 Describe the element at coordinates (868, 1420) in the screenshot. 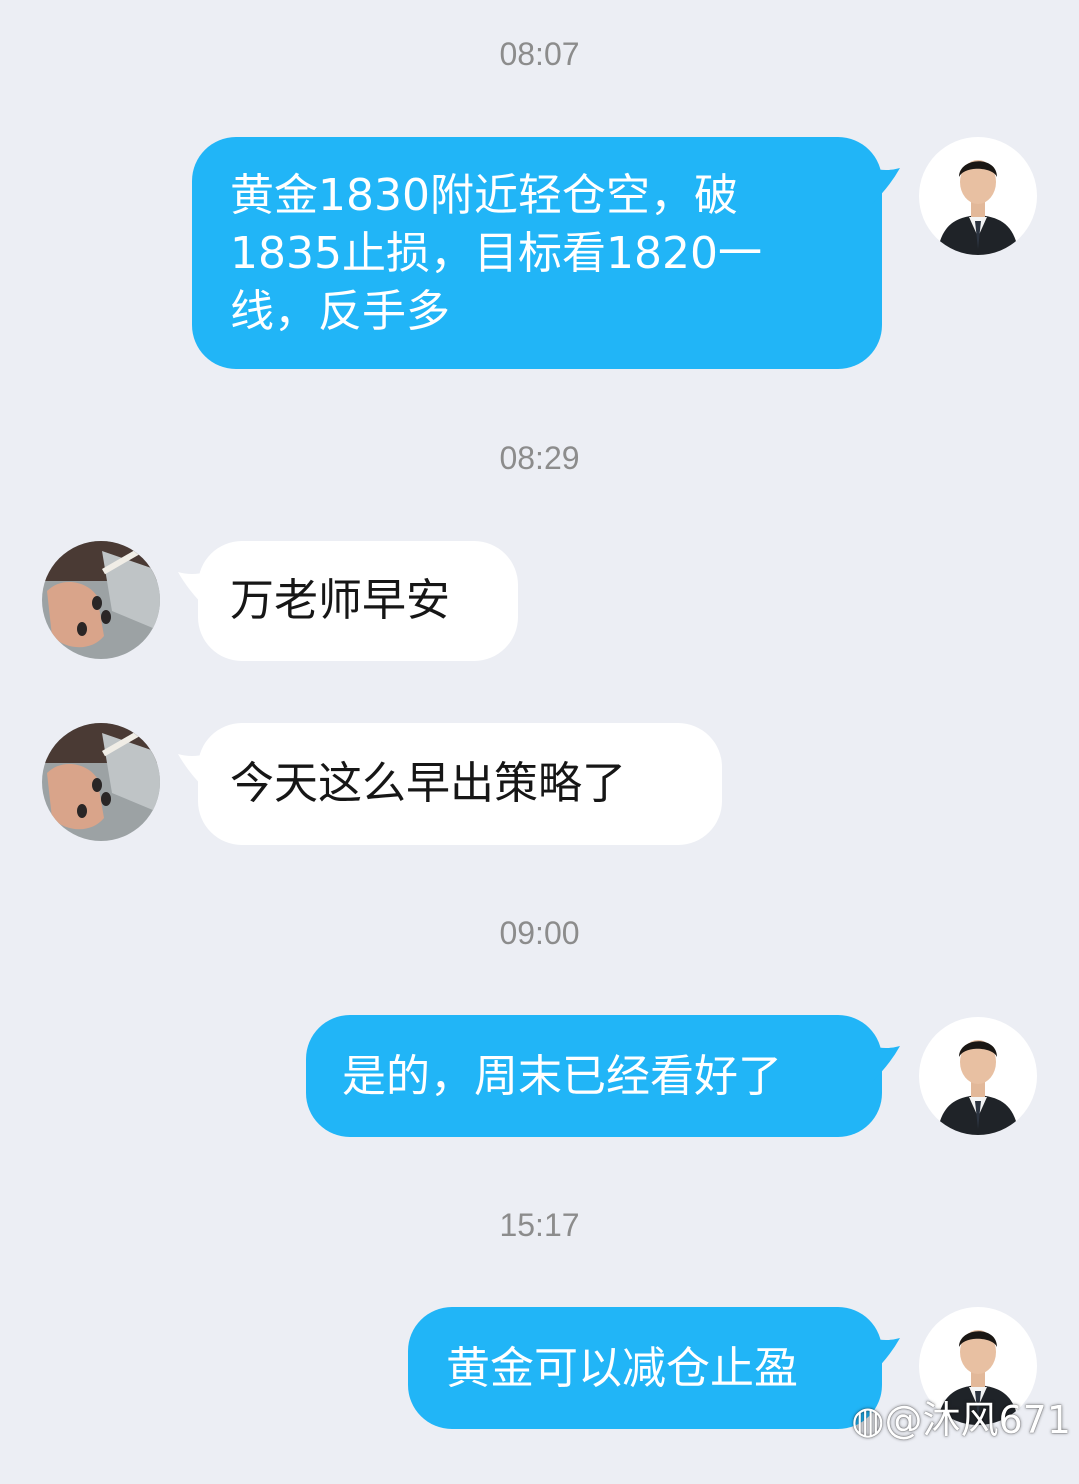

I see `weibo-logo-icon: ◍` at that location.